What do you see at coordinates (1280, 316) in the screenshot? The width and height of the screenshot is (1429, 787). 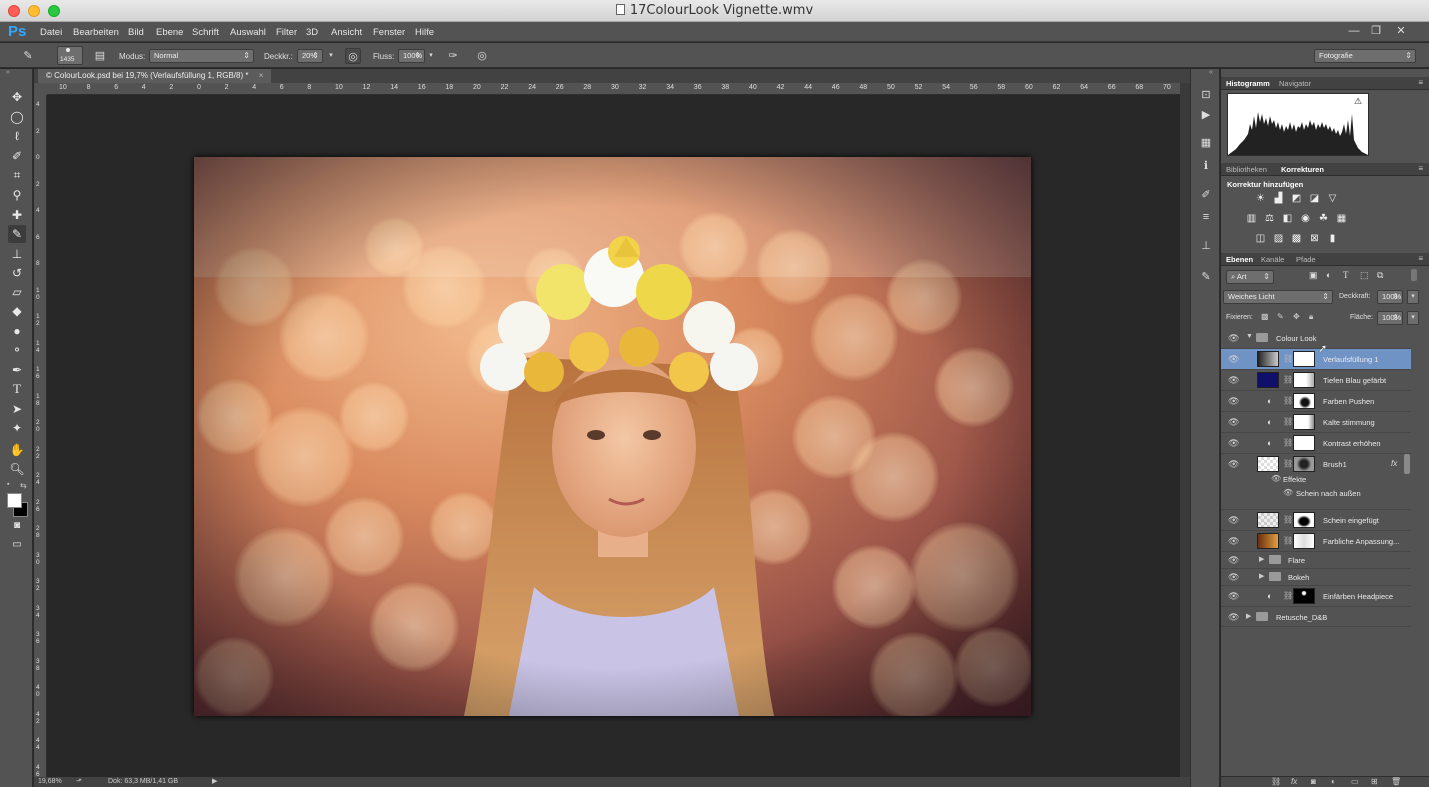 I see `lock-image-icon: ✎` at bounding box center [1280, 316].